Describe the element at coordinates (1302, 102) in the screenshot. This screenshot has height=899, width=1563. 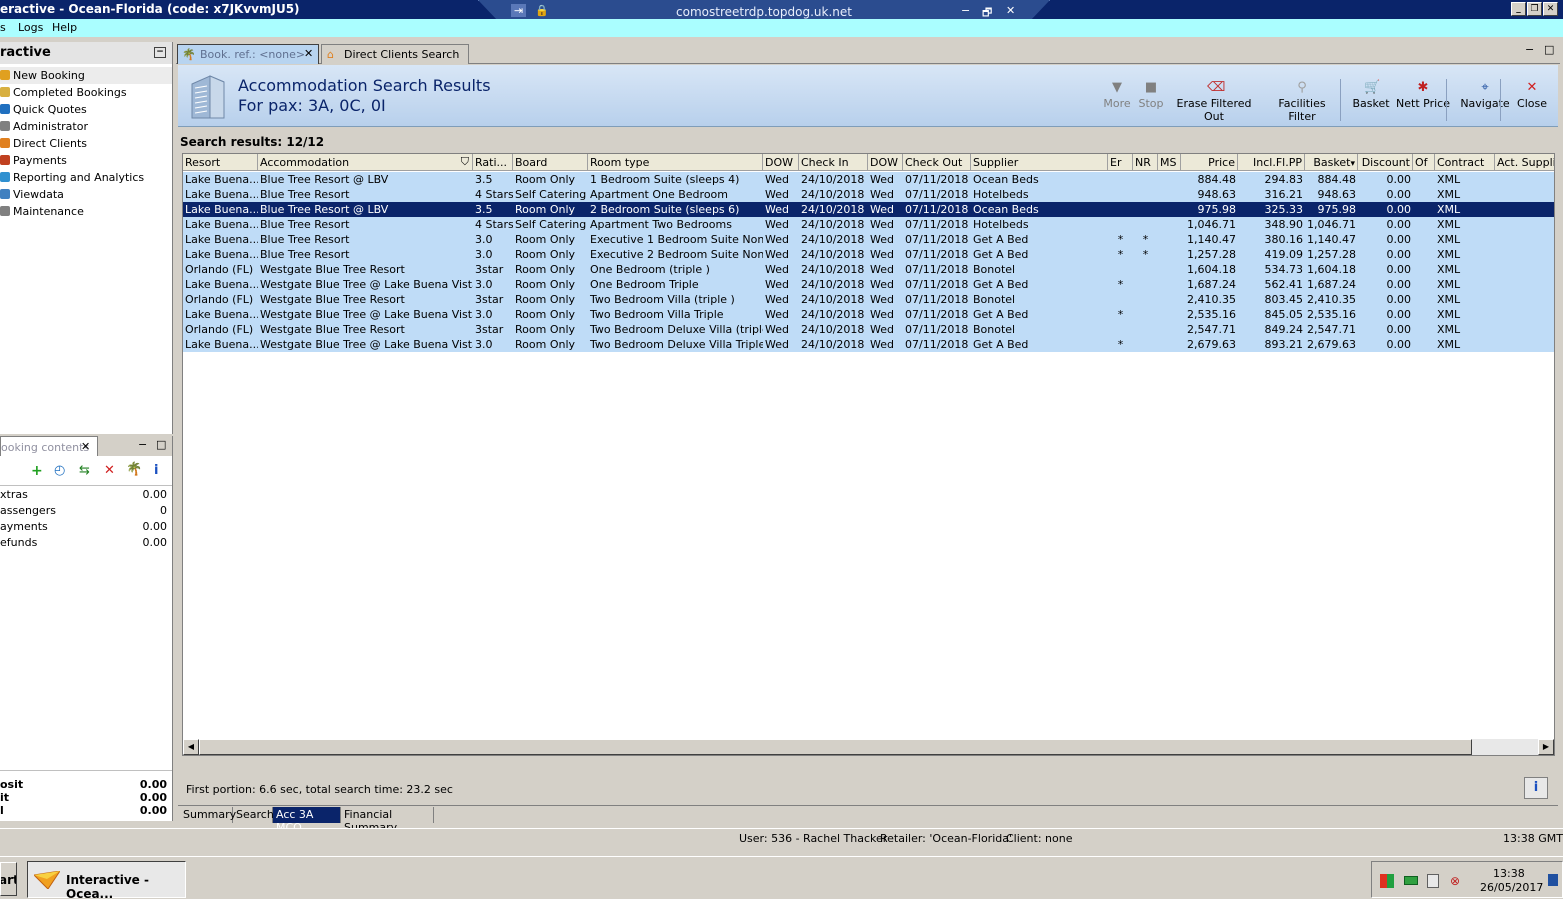
I see `toolbar-facilities-filter-button: ⚲ Facilities Filter` at that location.